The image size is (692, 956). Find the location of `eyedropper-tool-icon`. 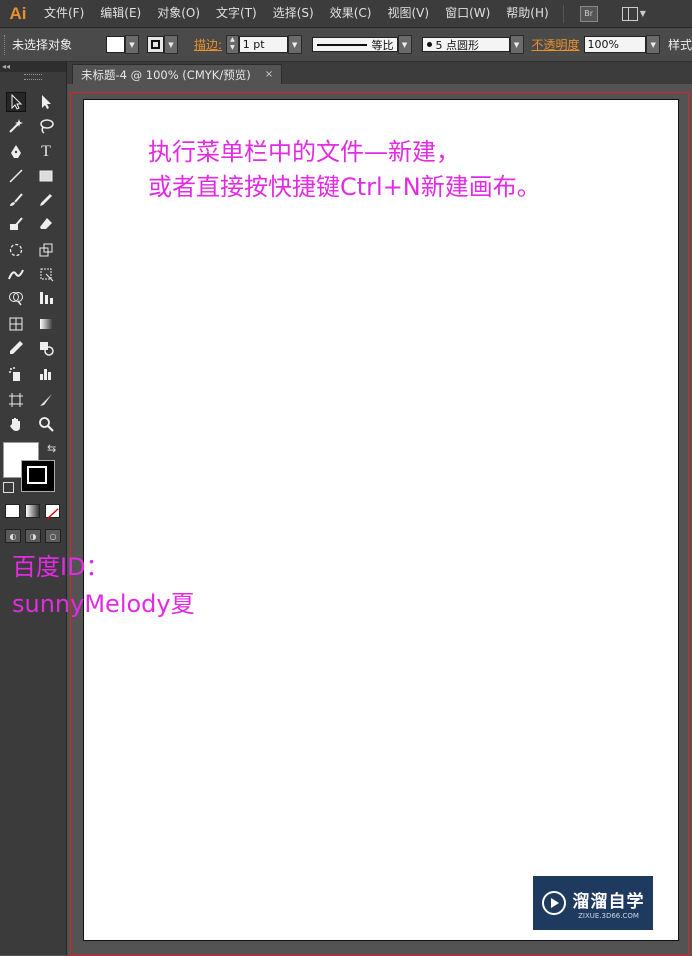

eyedropper-tool-icon is located at coordinates (16, 348).